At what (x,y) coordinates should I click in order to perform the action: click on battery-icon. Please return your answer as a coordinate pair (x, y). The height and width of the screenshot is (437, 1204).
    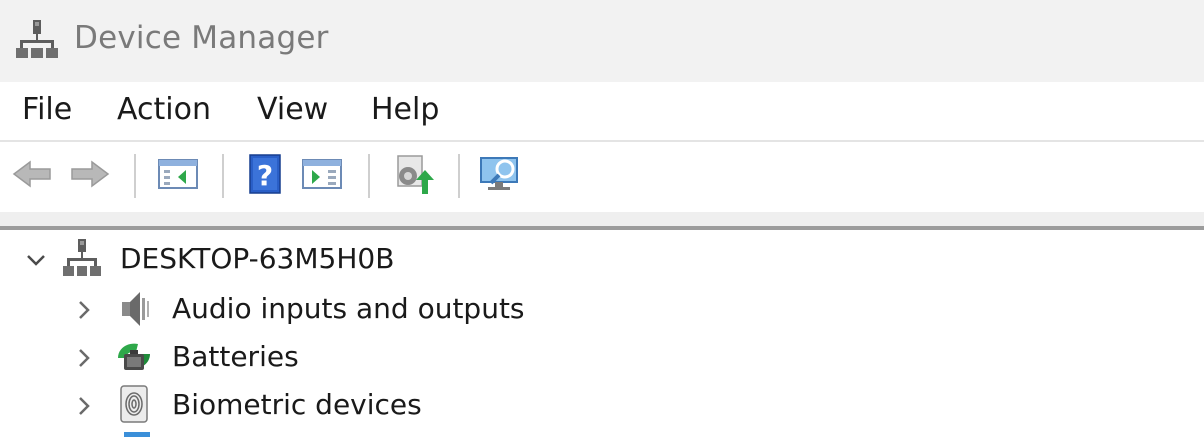
    Looking at the image, I should click on (134, 356).